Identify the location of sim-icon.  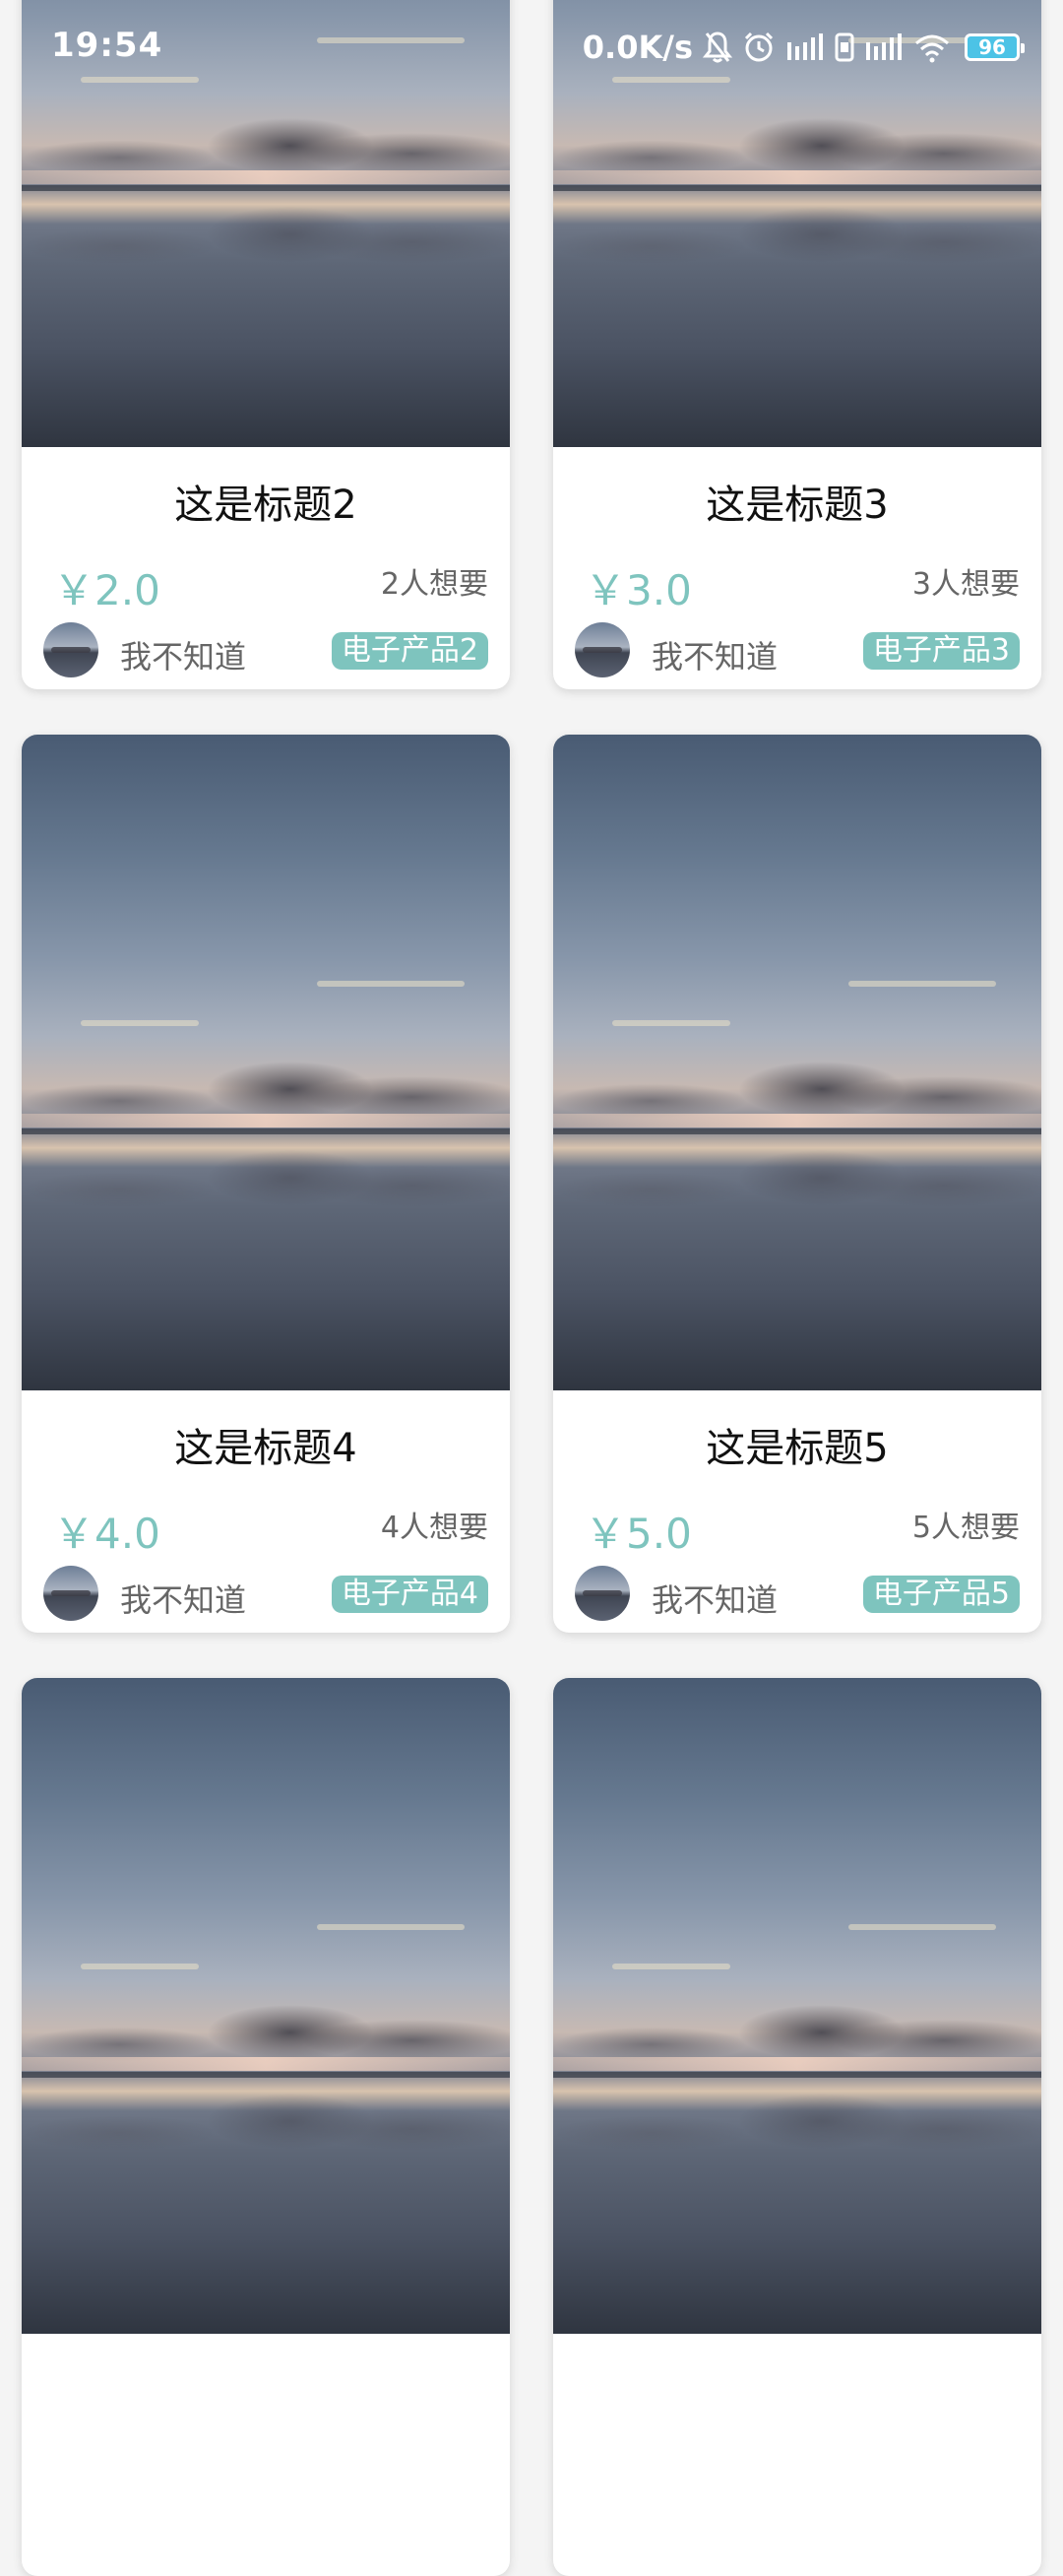
(844, 47).